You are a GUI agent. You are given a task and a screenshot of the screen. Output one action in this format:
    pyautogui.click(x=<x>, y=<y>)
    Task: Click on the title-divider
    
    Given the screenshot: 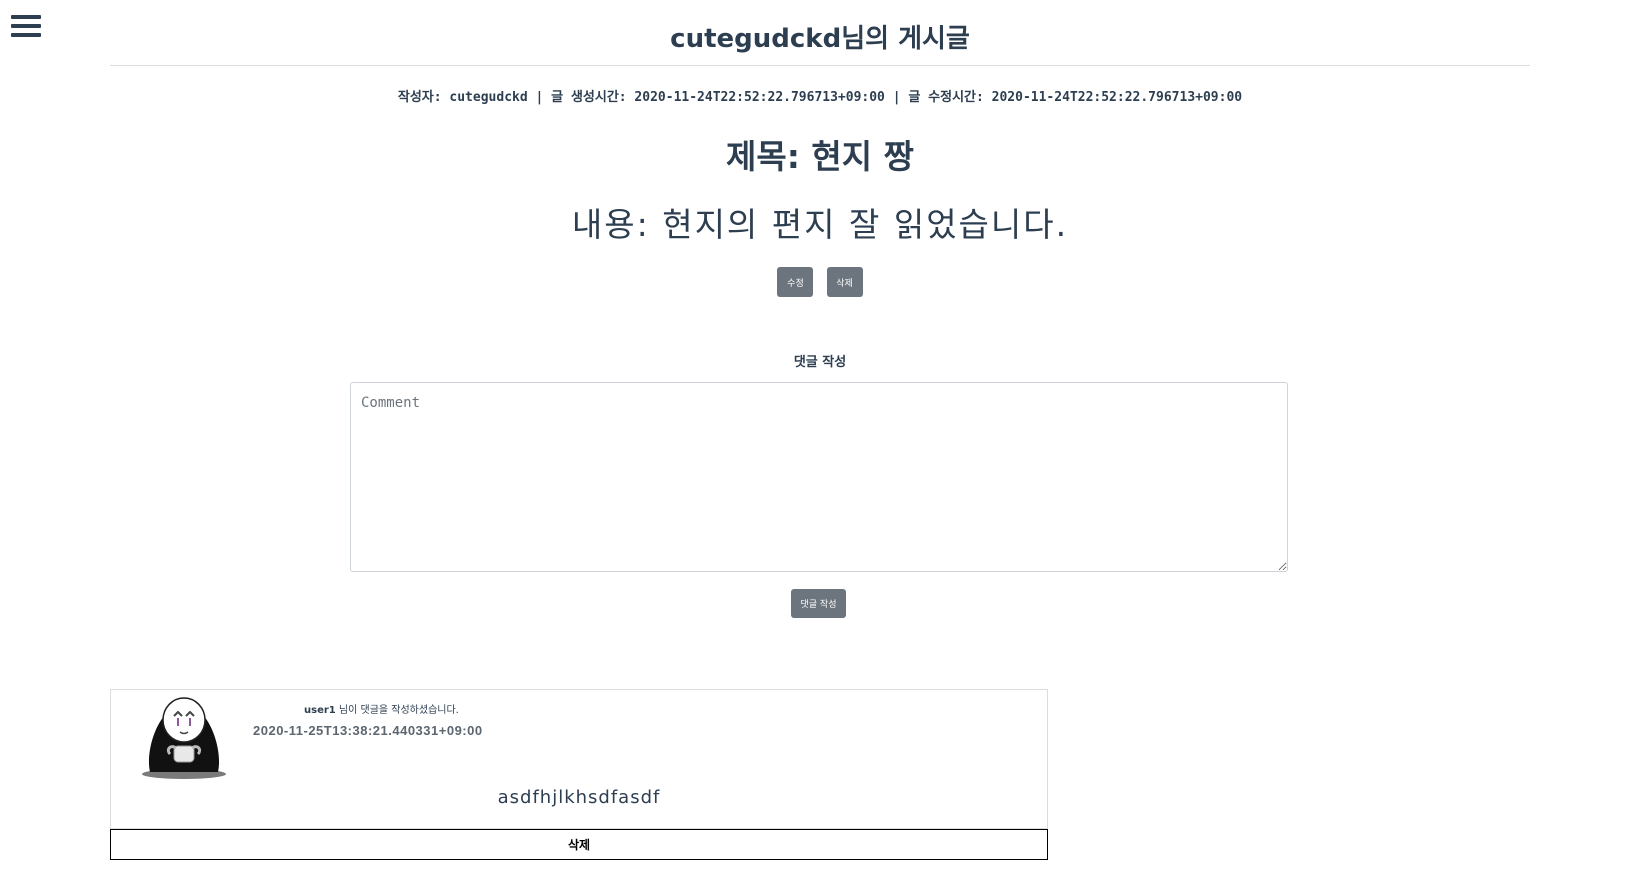 What is the action you would take?
    pyautogui.click(x=820, y=65)
    